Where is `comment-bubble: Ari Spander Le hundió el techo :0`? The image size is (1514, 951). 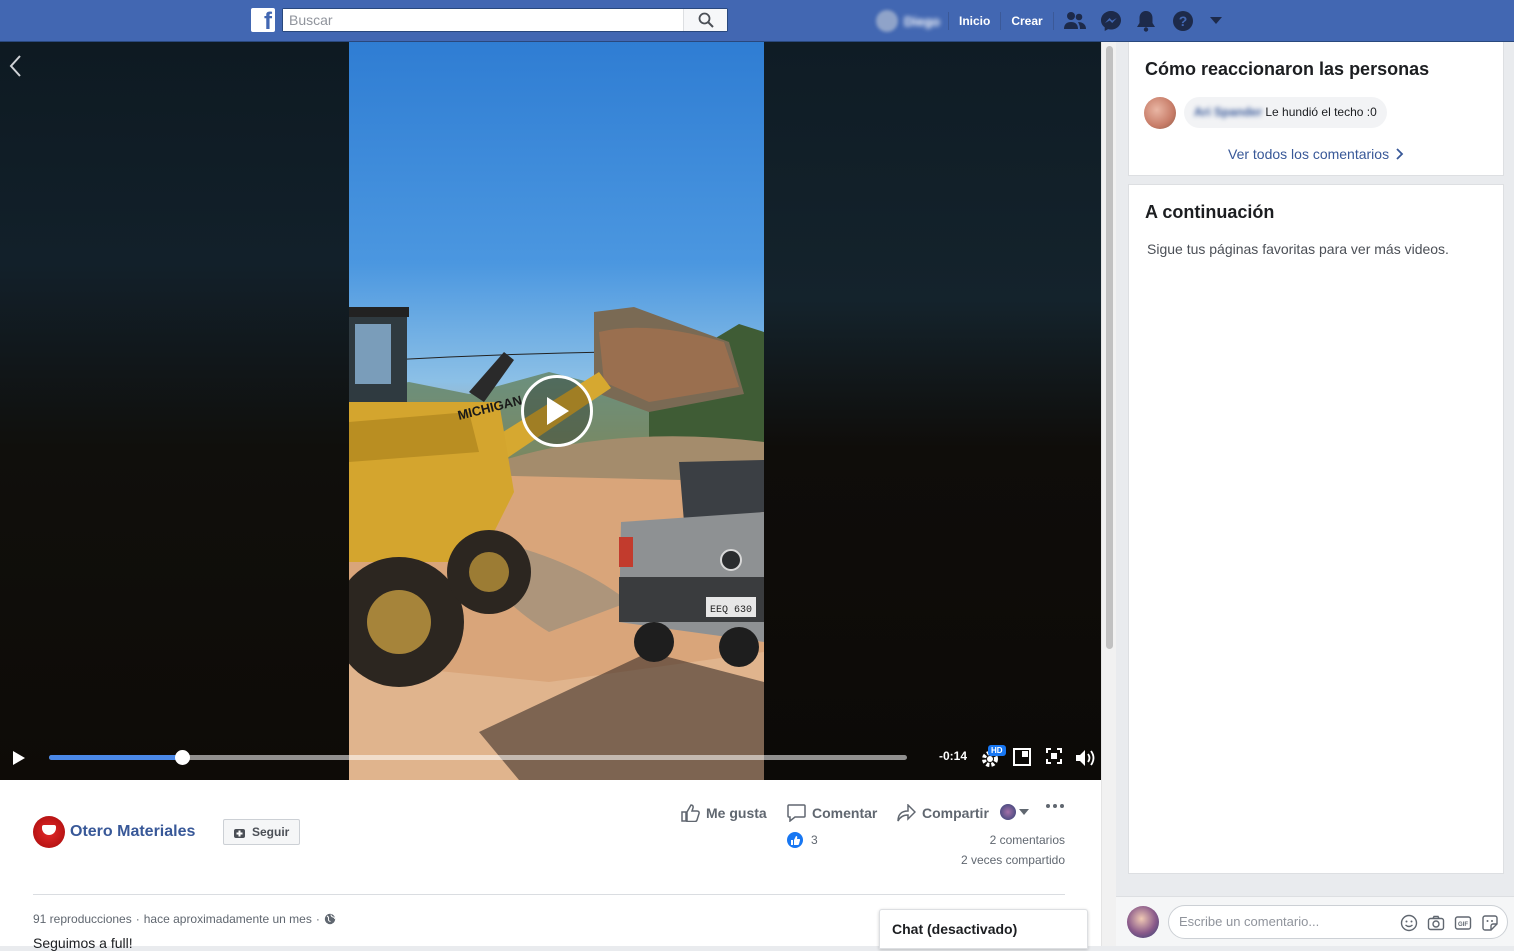 comment-bubble: Ari Spander Le hundió el techo :0 is located at coordinates (1285, 112).